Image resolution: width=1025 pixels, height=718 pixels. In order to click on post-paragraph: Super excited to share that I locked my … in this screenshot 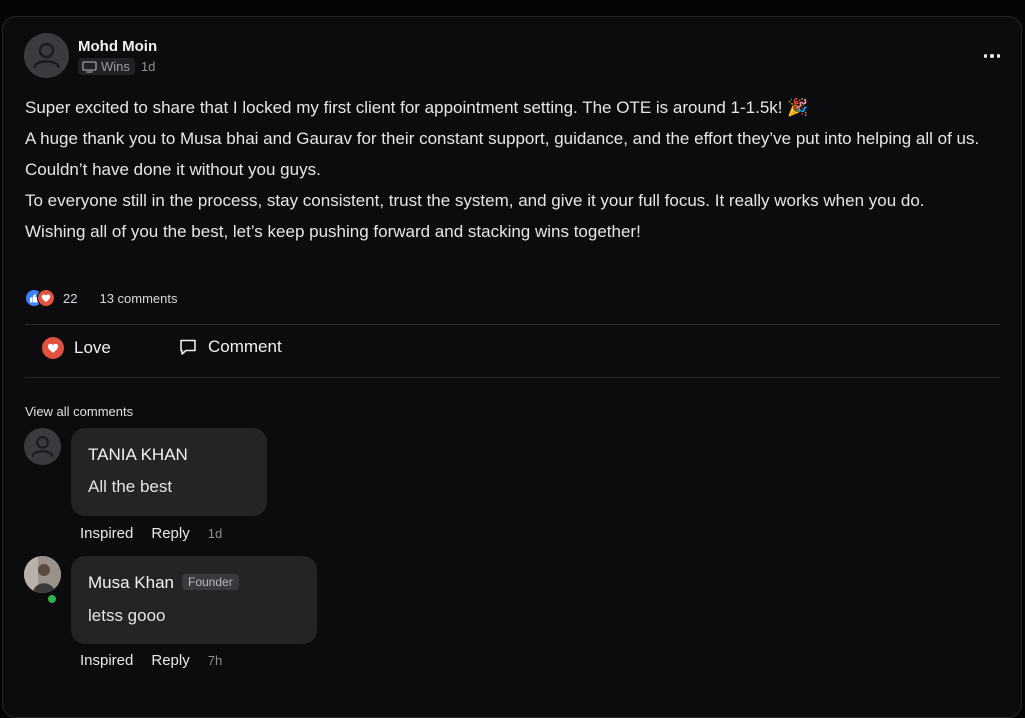, I will do `click(417, 107)`.